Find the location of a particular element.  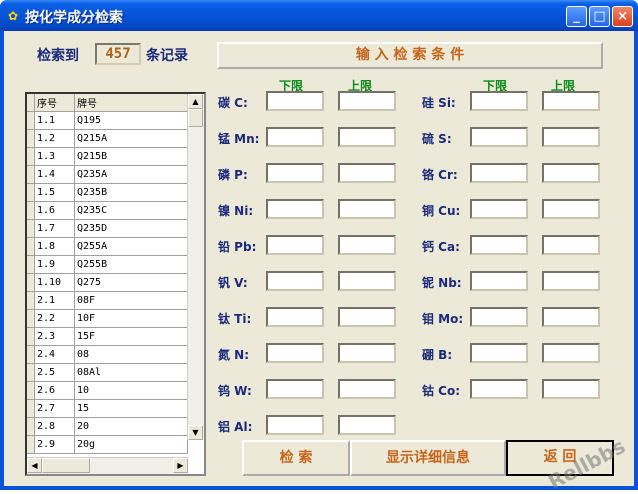

grade-cell: 15 is located at coordinates (131, 408).